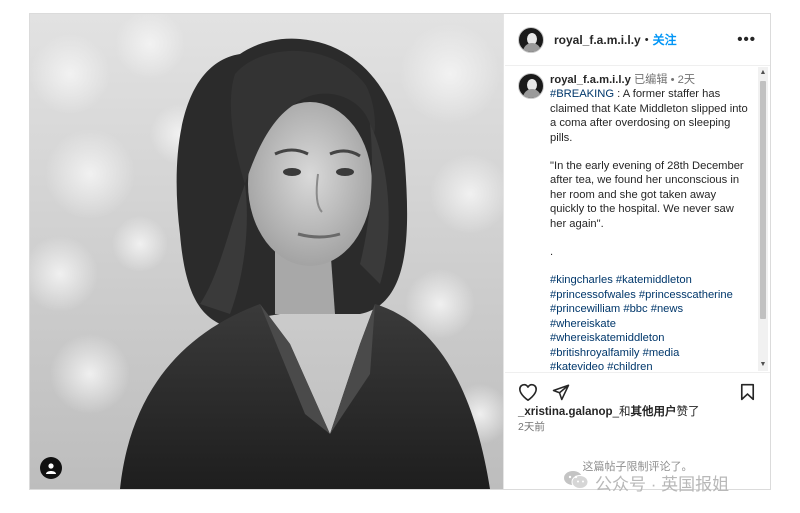  Describe the element at coordinates (531, 39) in the screenshot. I see `avatar` at that location.